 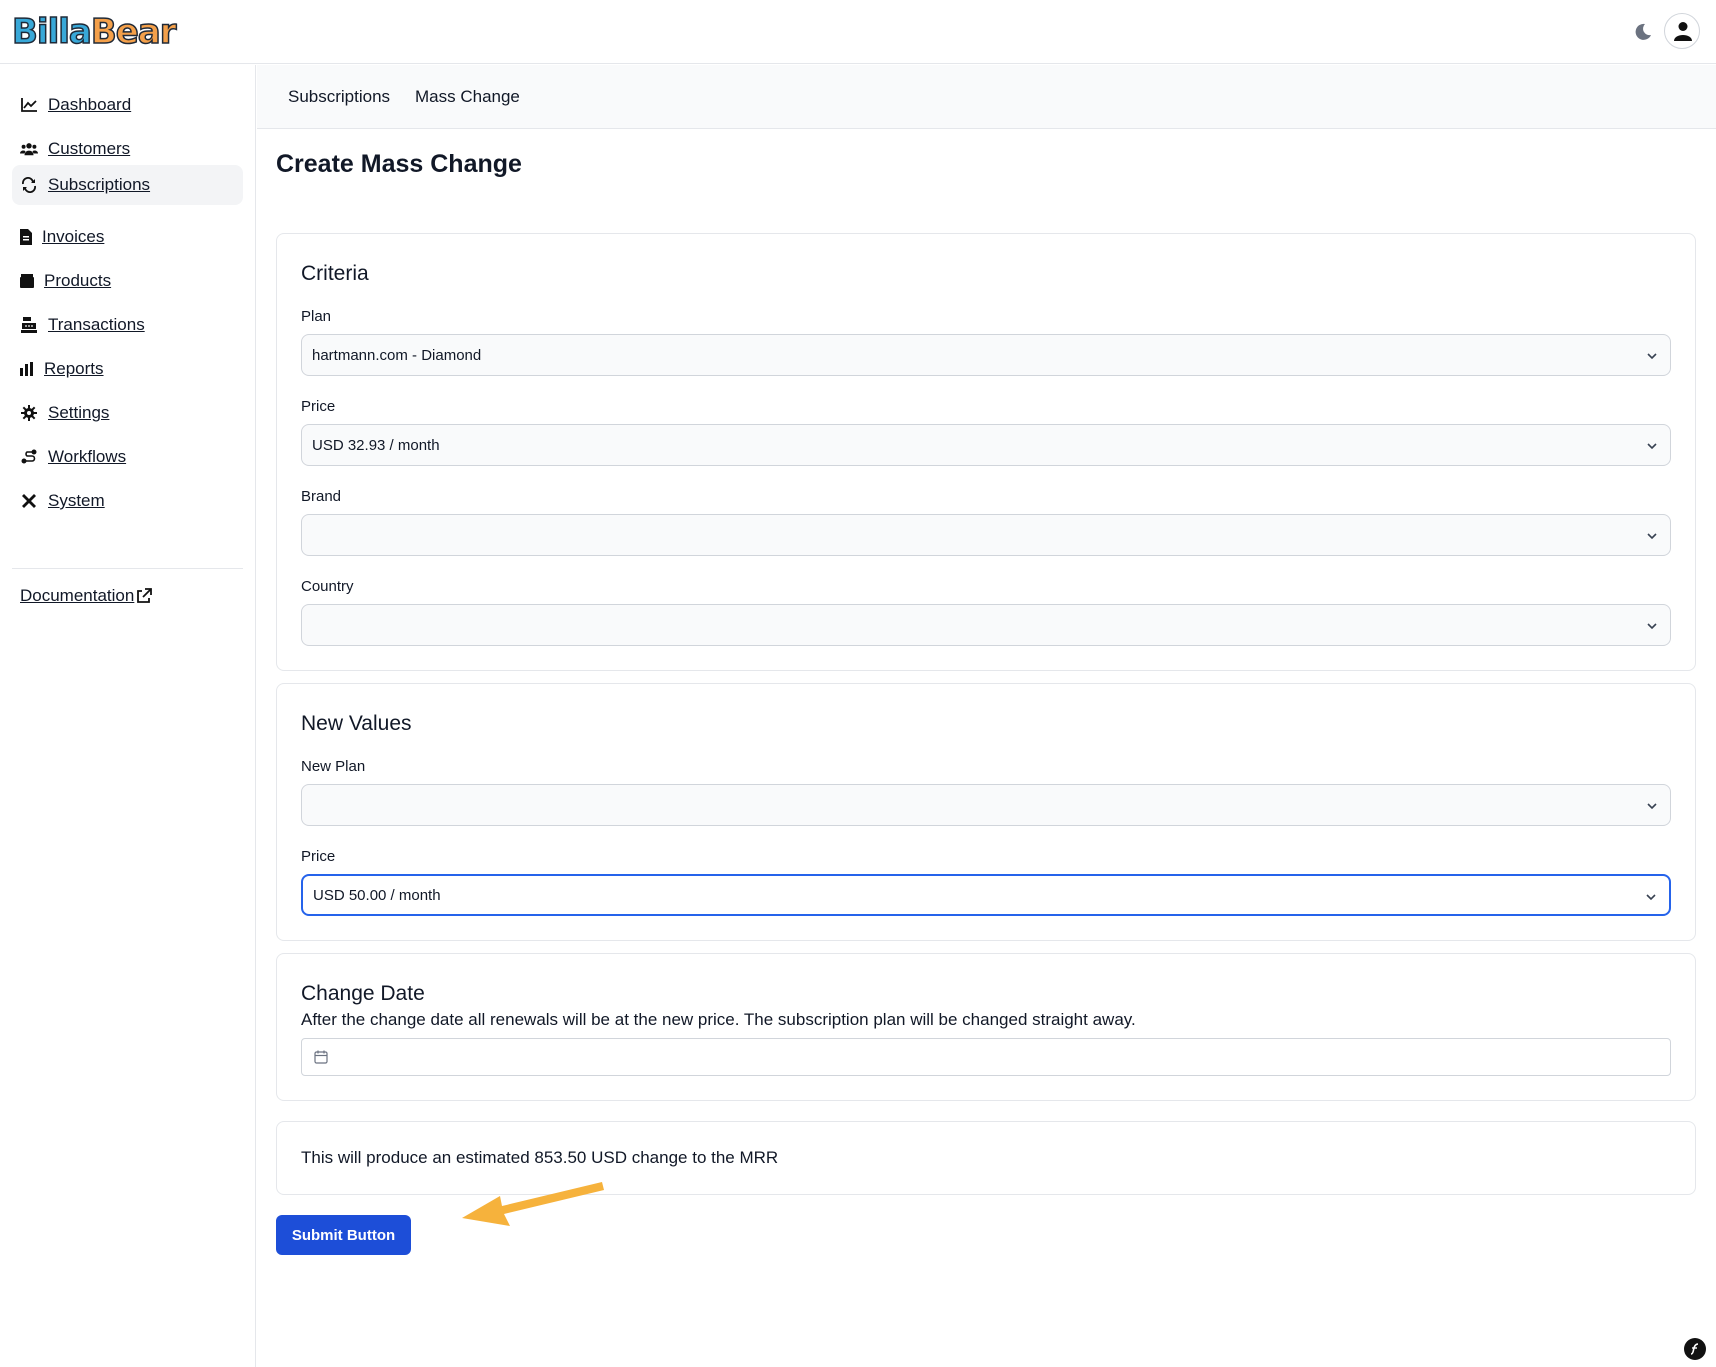 What do you see at coordinates (29, 325) in the screenshot?
I see `cash-register-icon` at bounding box center [29, 325].